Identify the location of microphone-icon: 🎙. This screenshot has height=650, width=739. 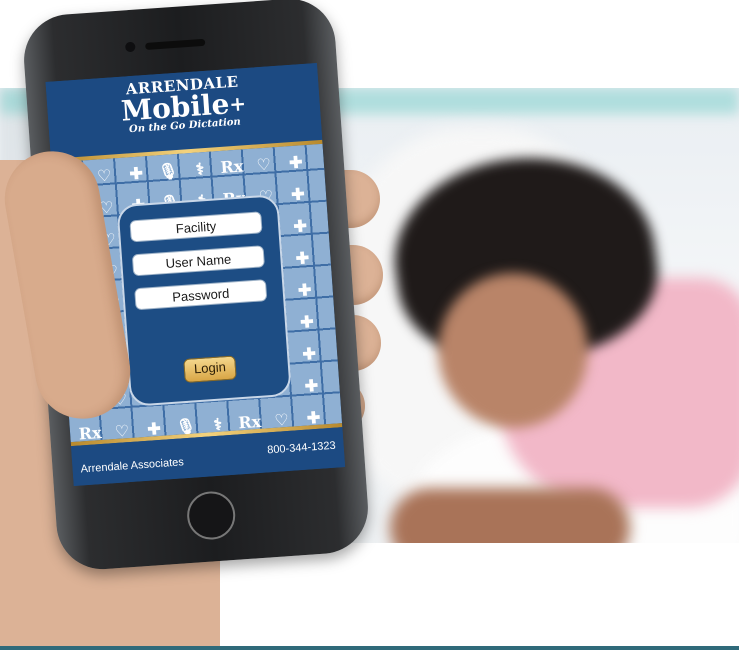
(168, 170).